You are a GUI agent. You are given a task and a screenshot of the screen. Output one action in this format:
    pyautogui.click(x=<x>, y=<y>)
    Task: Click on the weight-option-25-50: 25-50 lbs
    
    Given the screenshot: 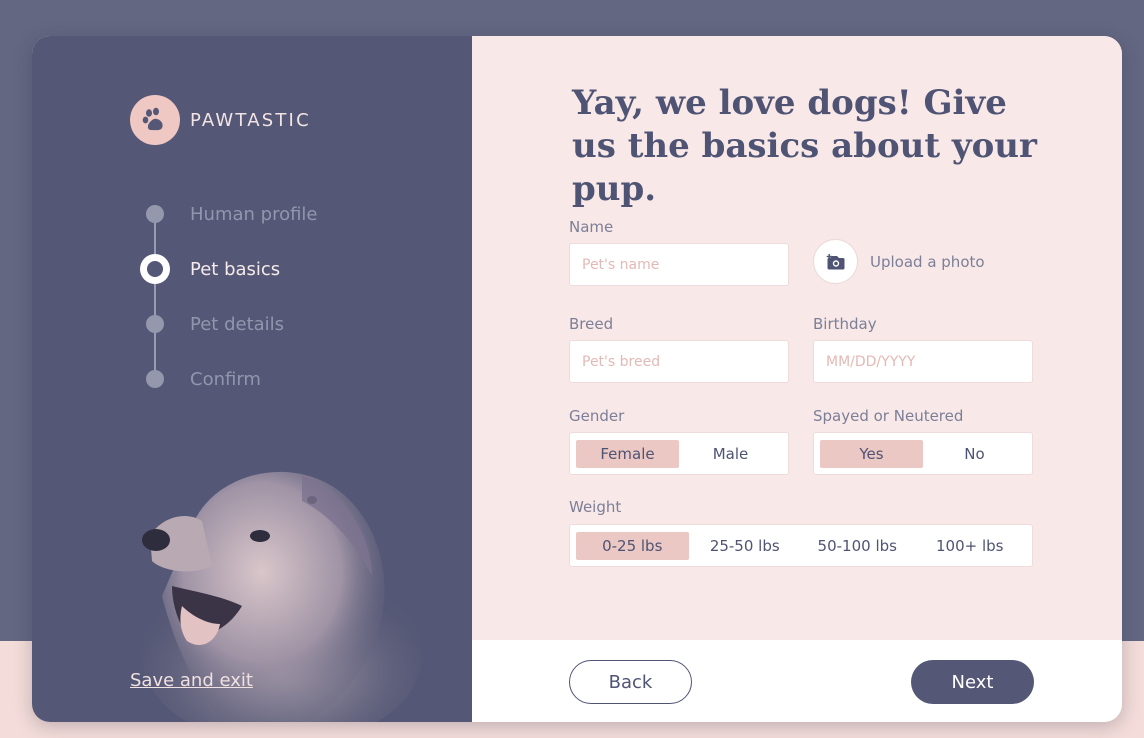 What is the action you would take?
    pyautogui.click(x=745, y=546)
    